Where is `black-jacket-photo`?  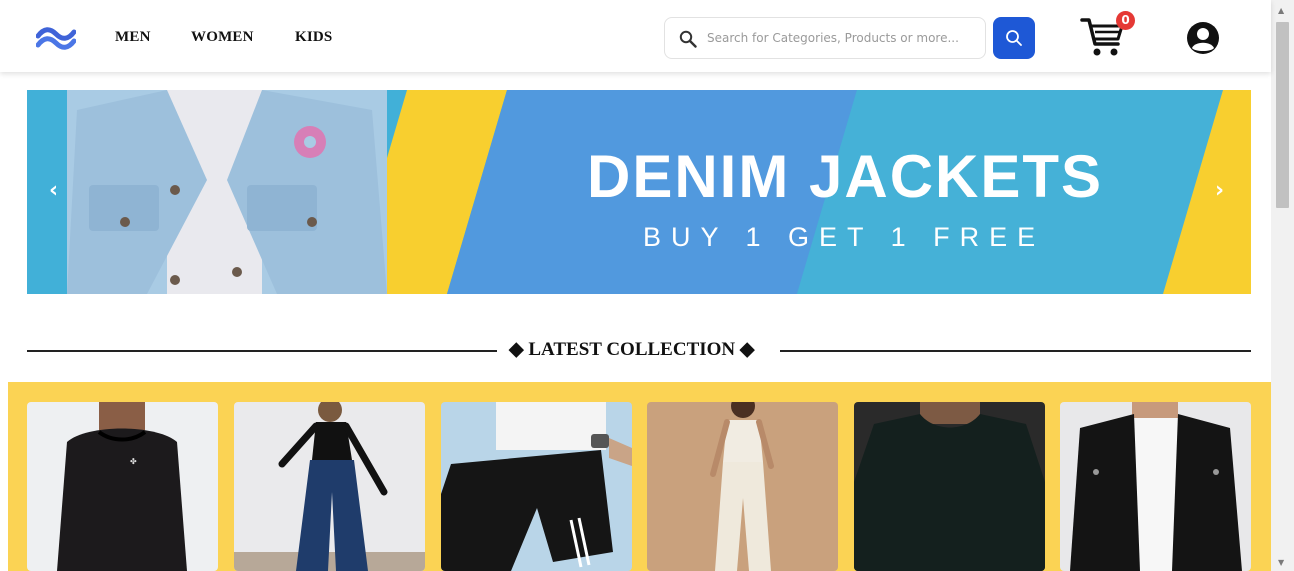 black-jacket-photo is located at coordinates (1155, 486).